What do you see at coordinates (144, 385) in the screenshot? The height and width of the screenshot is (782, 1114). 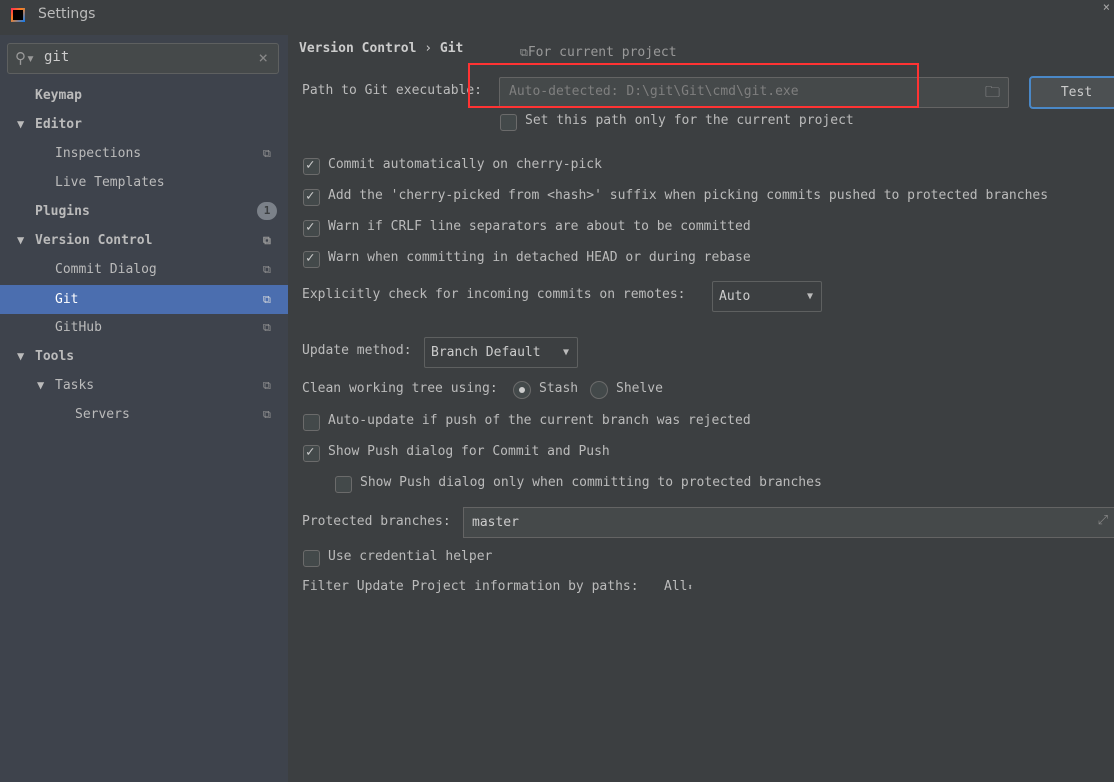 I see `sidebar-item-tasks: ▼ Tasks ⧉` at bounding box center [144, 385].